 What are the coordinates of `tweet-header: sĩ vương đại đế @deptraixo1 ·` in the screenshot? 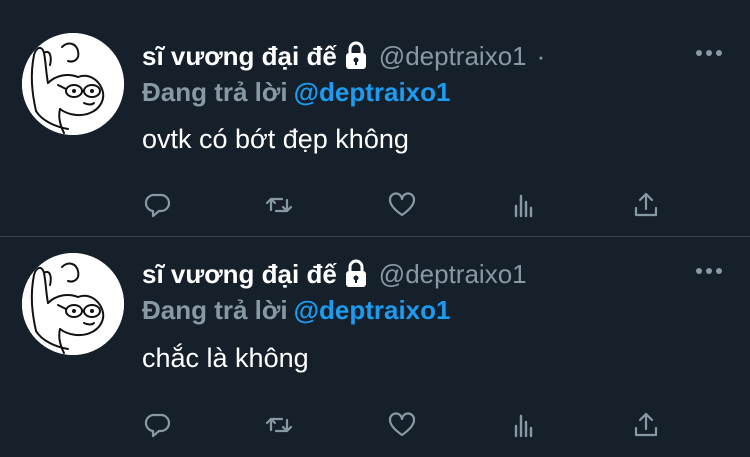 It's located at (343, 56).